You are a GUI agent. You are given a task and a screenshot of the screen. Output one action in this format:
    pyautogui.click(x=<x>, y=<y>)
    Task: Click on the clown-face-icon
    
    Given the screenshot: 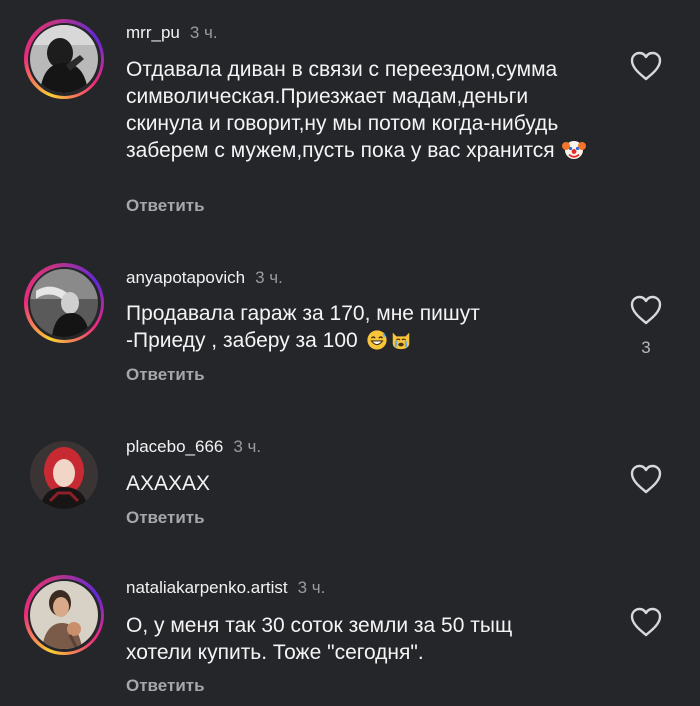 What is the action you would take?
    pyautogui.click(x=574, y=152)
    